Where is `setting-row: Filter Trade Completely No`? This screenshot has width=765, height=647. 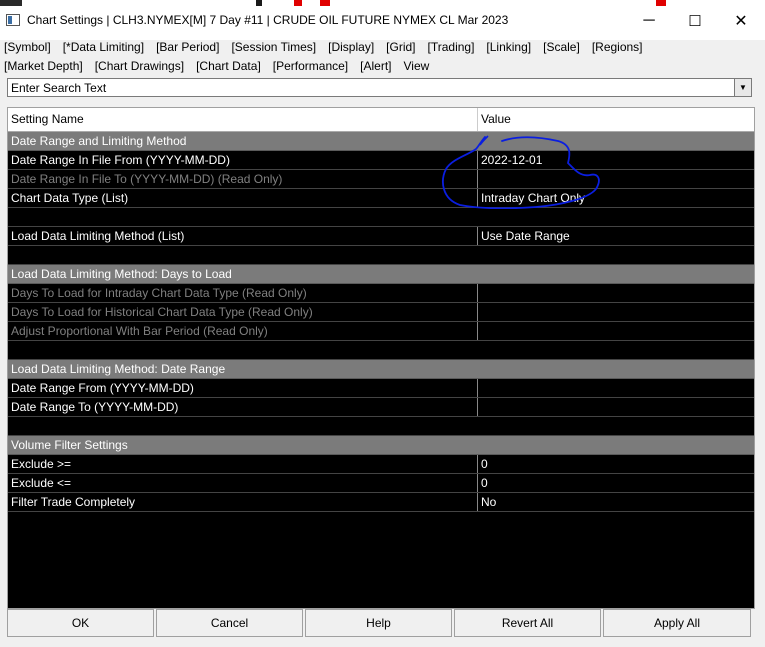 setting-row: Filter Trade Completely No is located at coordinates (381, 502).